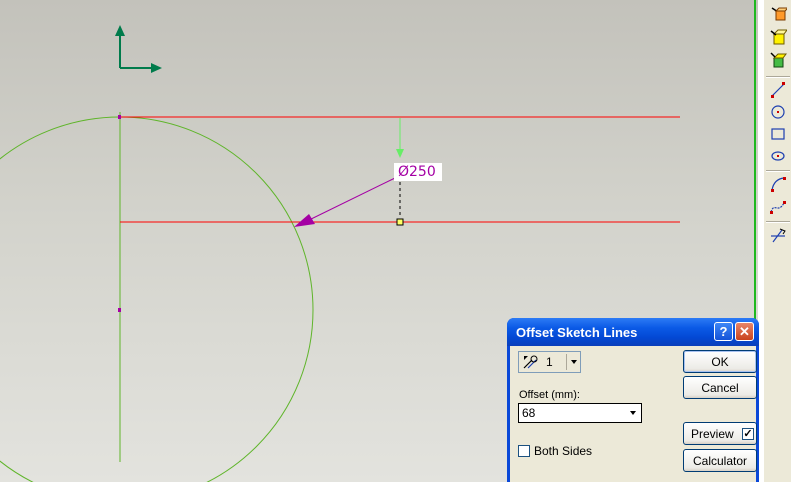 Image resolution: width=791 pixels, height=482 pixels. Describe the element at coordinates (778, 134) in the screenshot. I see `rectangle-tool-icon` at that location.